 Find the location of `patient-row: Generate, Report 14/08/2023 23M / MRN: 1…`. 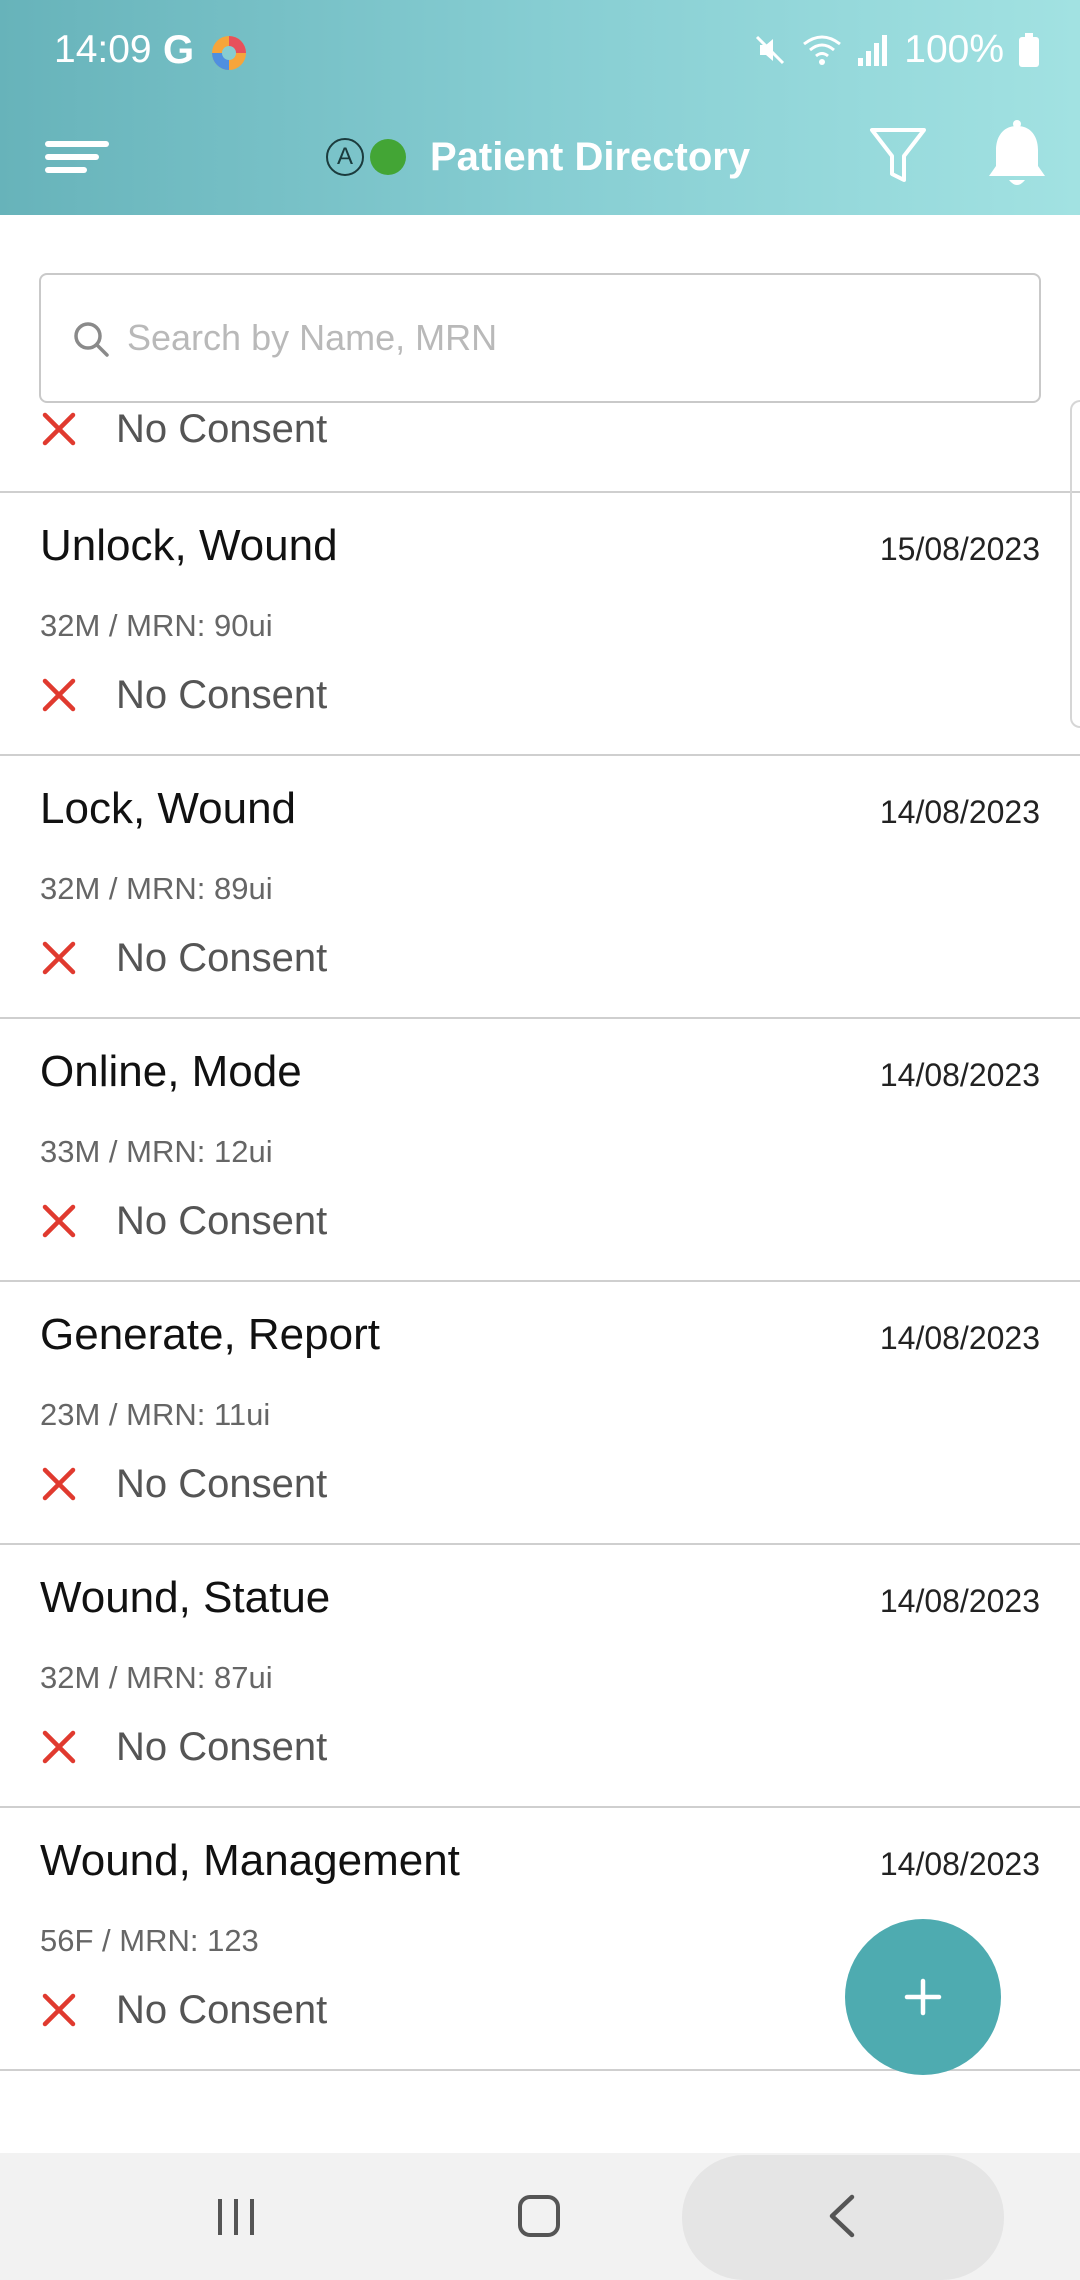

patient-row: Generate, Report 14/08/2023 23M / MRN: 1… is located at coordinates (540, 1413).